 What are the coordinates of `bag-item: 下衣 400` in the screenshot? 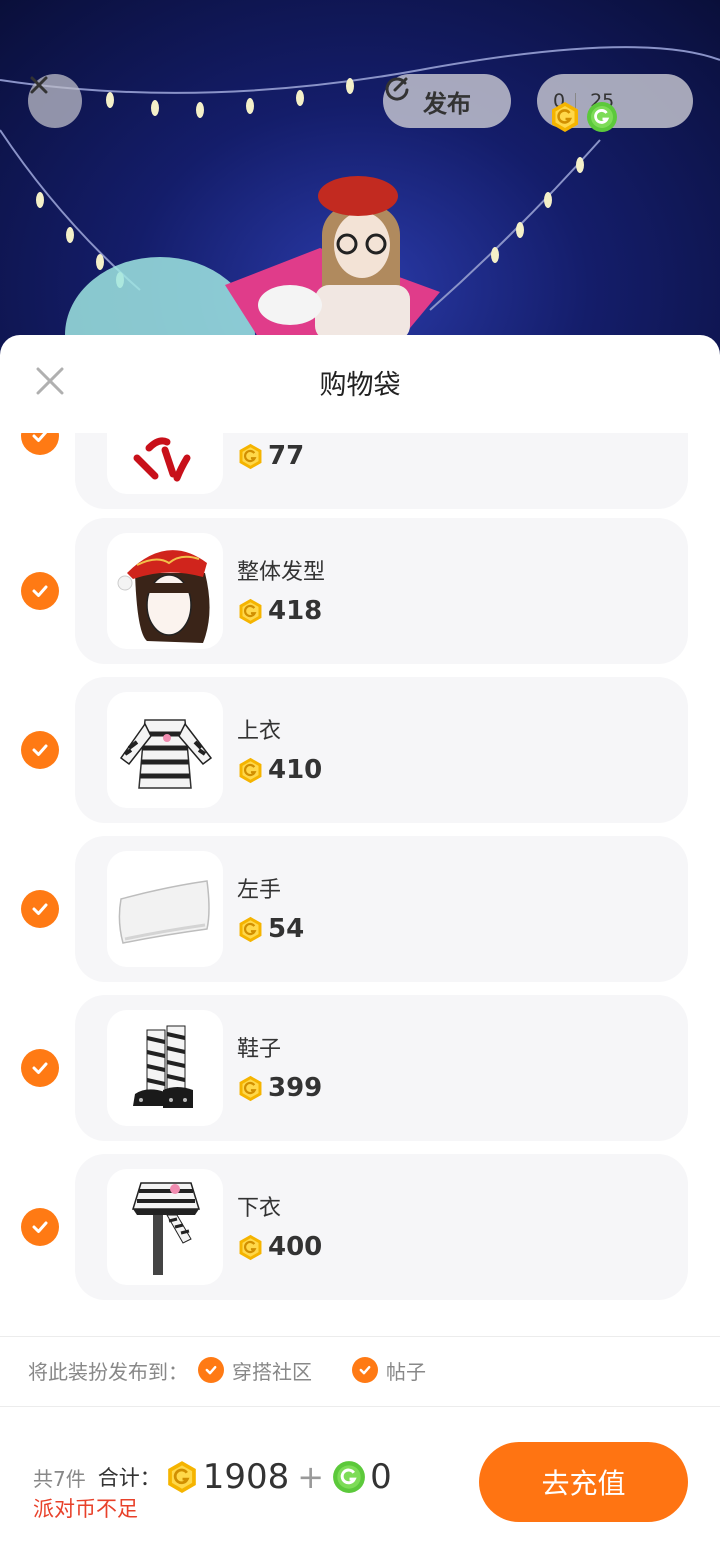 It's located at (360, 1227).